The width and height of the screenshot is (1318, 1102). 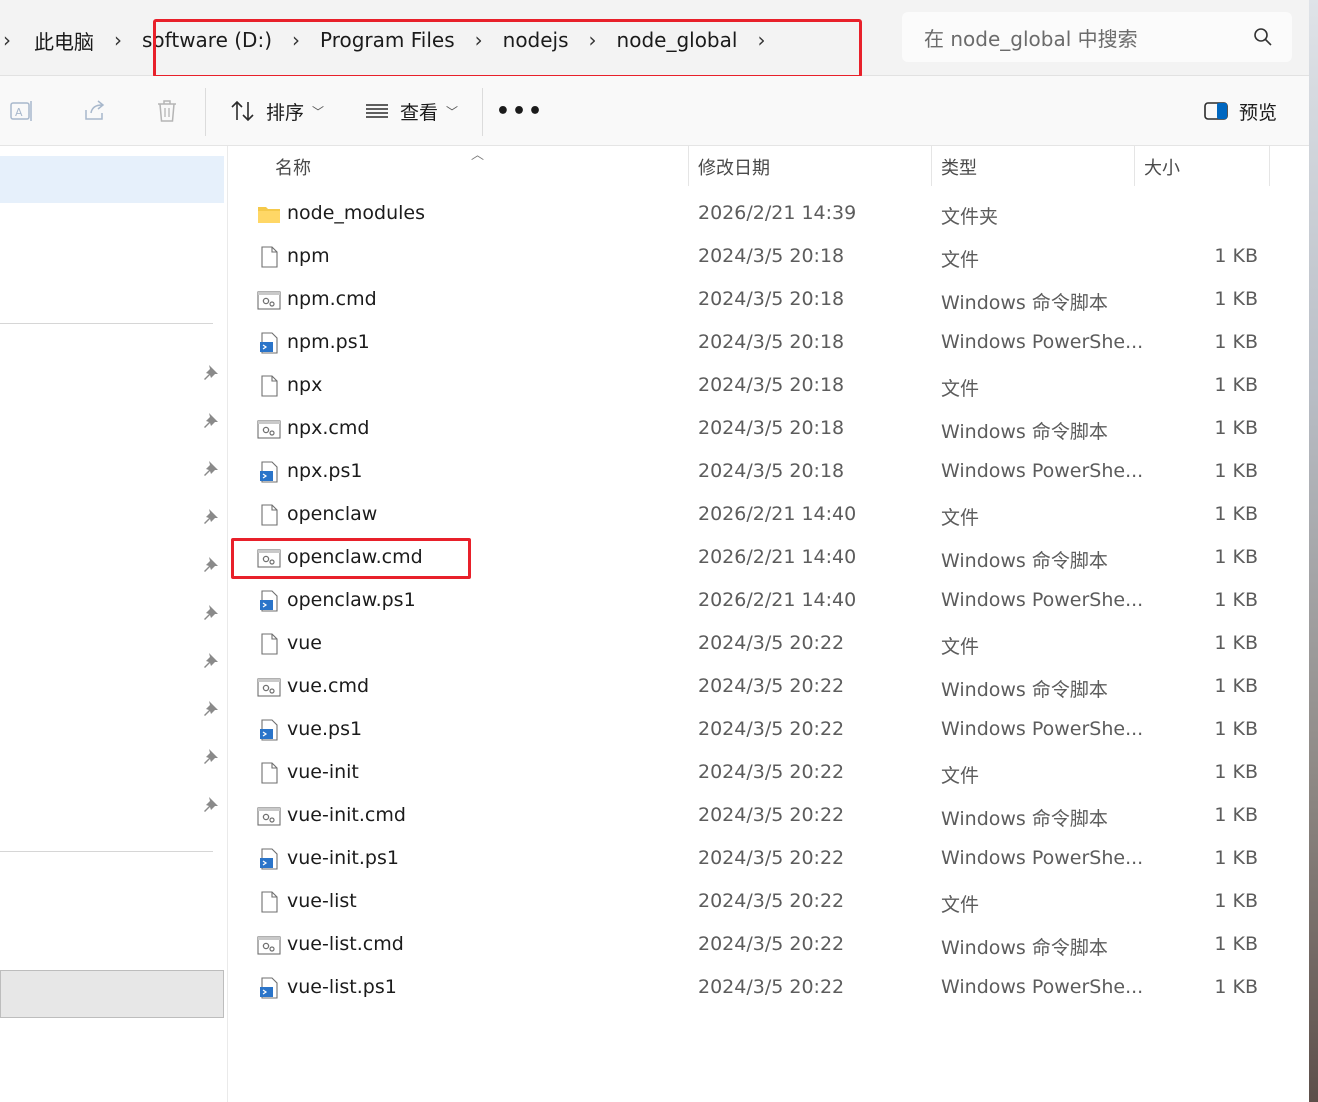 What do you see at coordinates (1240, 111) in the screenshot?
I see `preview-pane-button: 预览` at bounding box center [1240, 111].